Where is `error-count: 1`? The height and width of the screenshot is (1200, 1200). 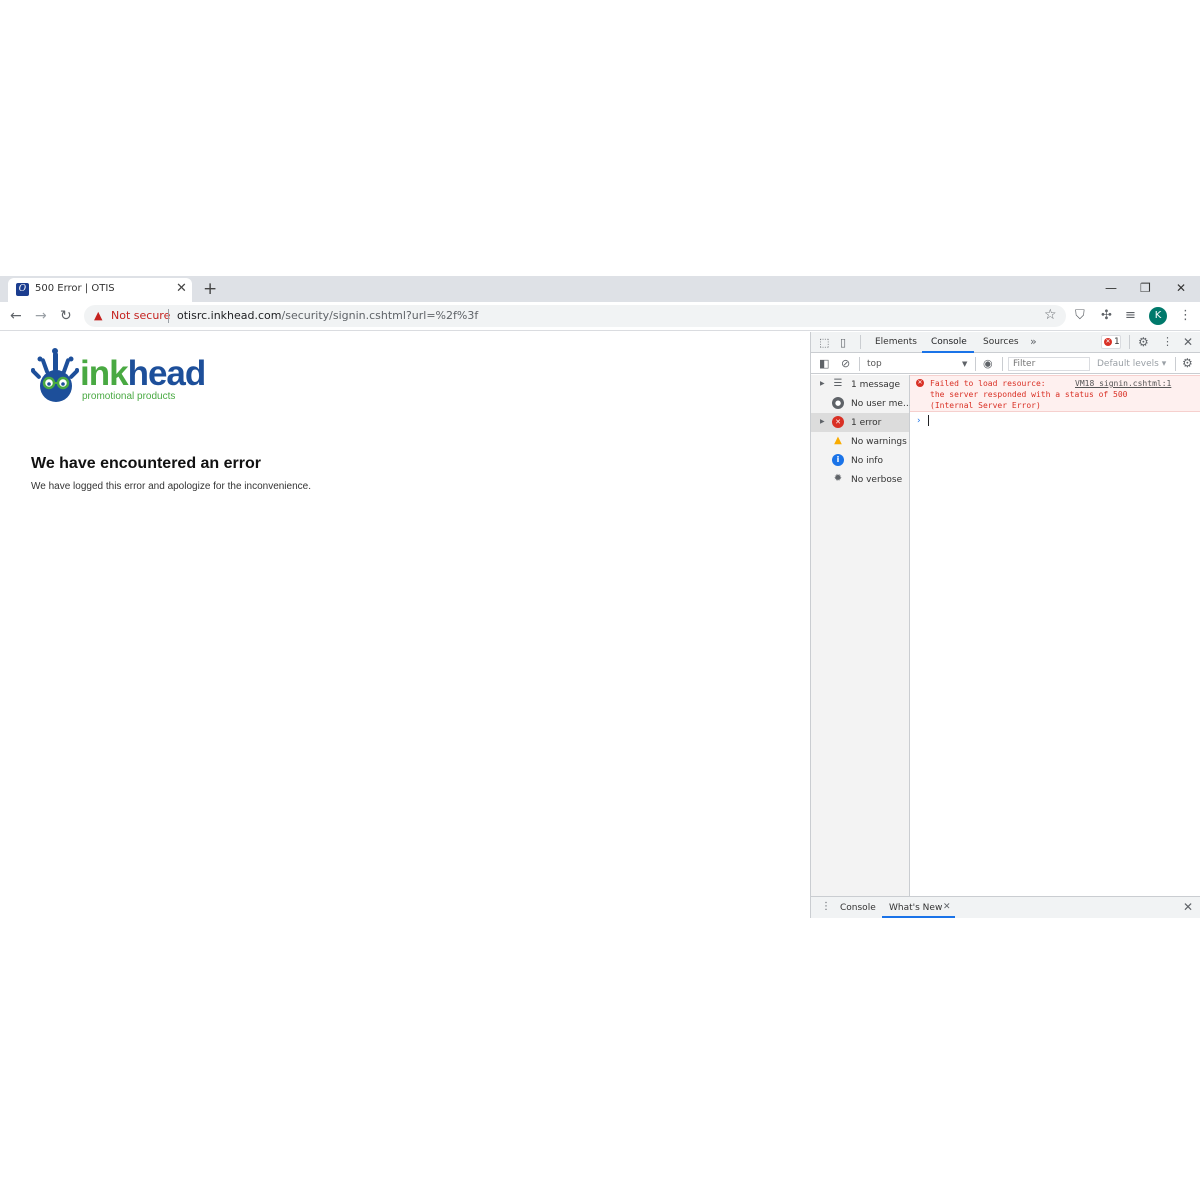
error-count: 1 is located at coordinates (1117, 342).